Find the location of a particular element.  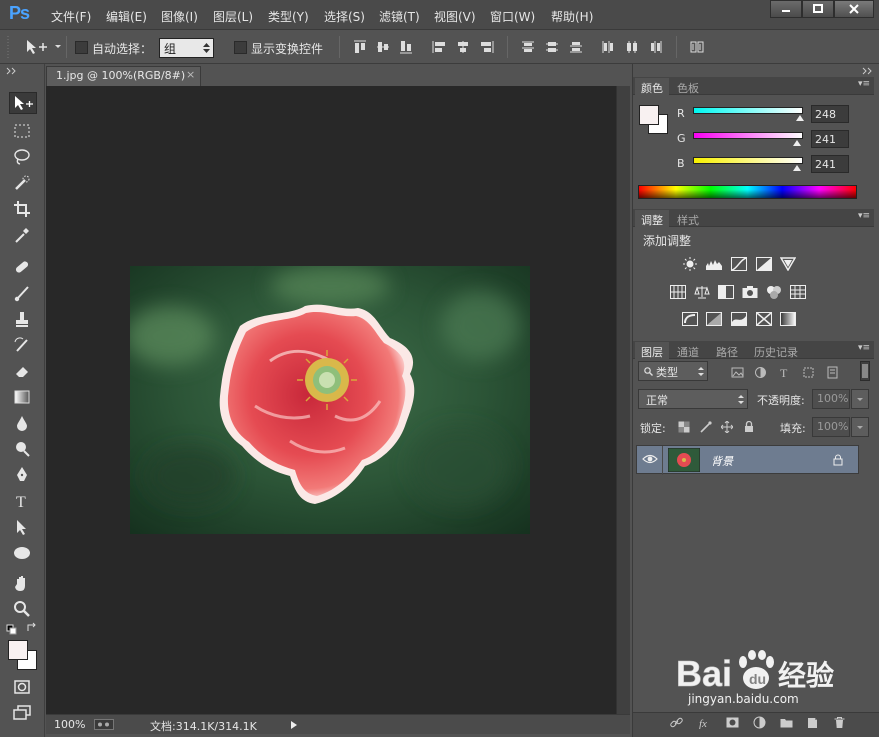

channel-g-thumb is located at coordinates (796, 143).